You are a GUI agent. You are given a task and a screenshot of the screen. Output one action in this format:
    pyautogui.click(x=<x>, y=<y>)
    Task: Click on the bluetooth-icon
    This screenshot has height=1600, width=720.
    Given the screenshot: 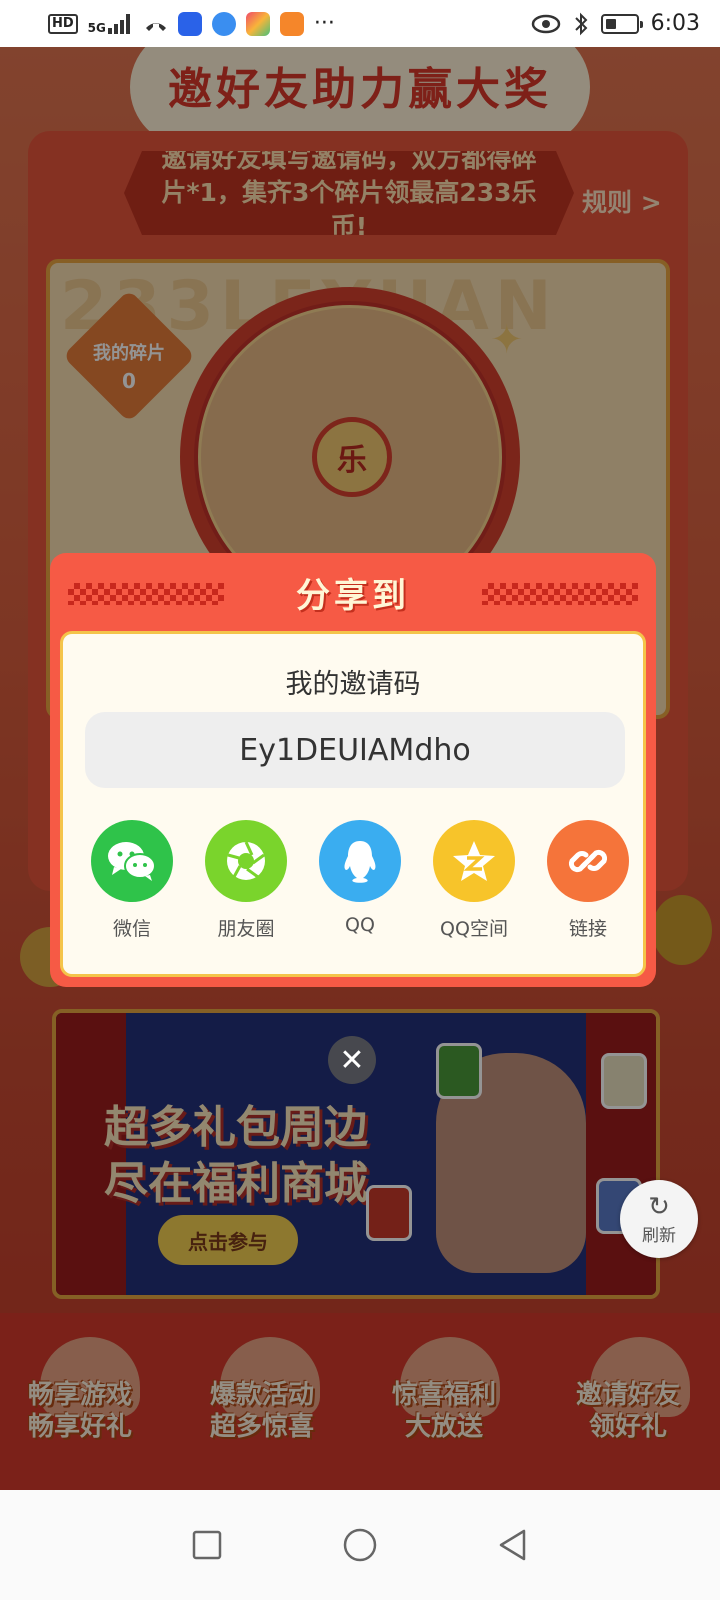 What is the action you would take?
    pyautogui.click(x=581, y=23)
    